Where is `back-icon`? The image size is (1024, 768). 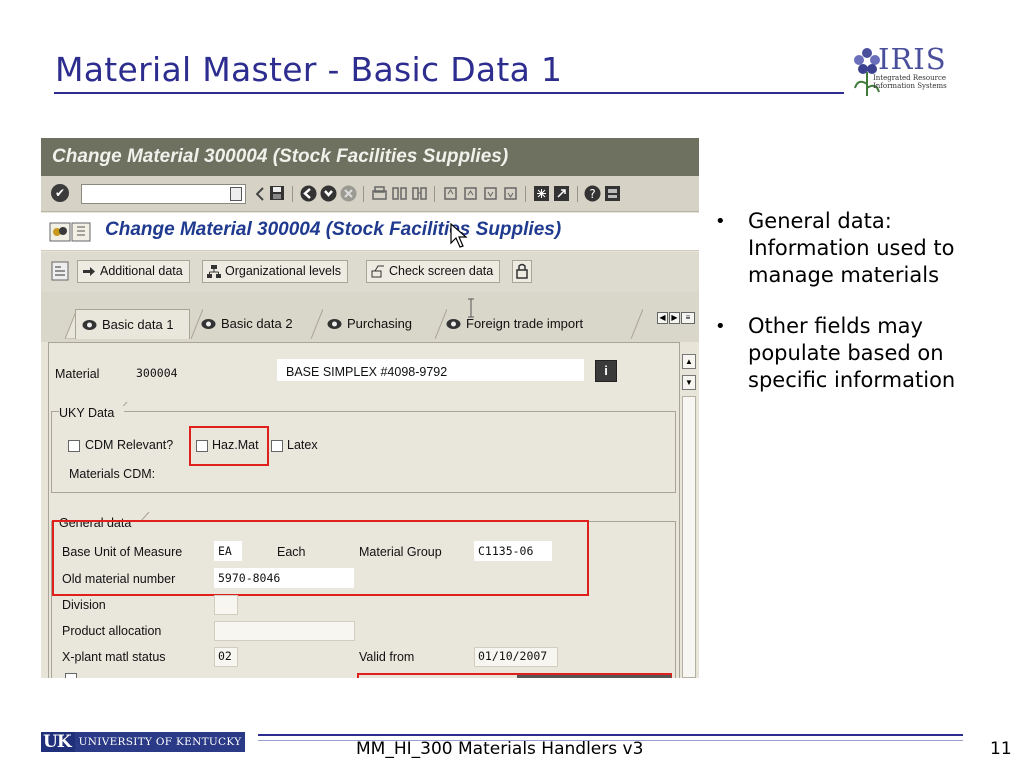
back-icon is located at coordinates (308, 193).